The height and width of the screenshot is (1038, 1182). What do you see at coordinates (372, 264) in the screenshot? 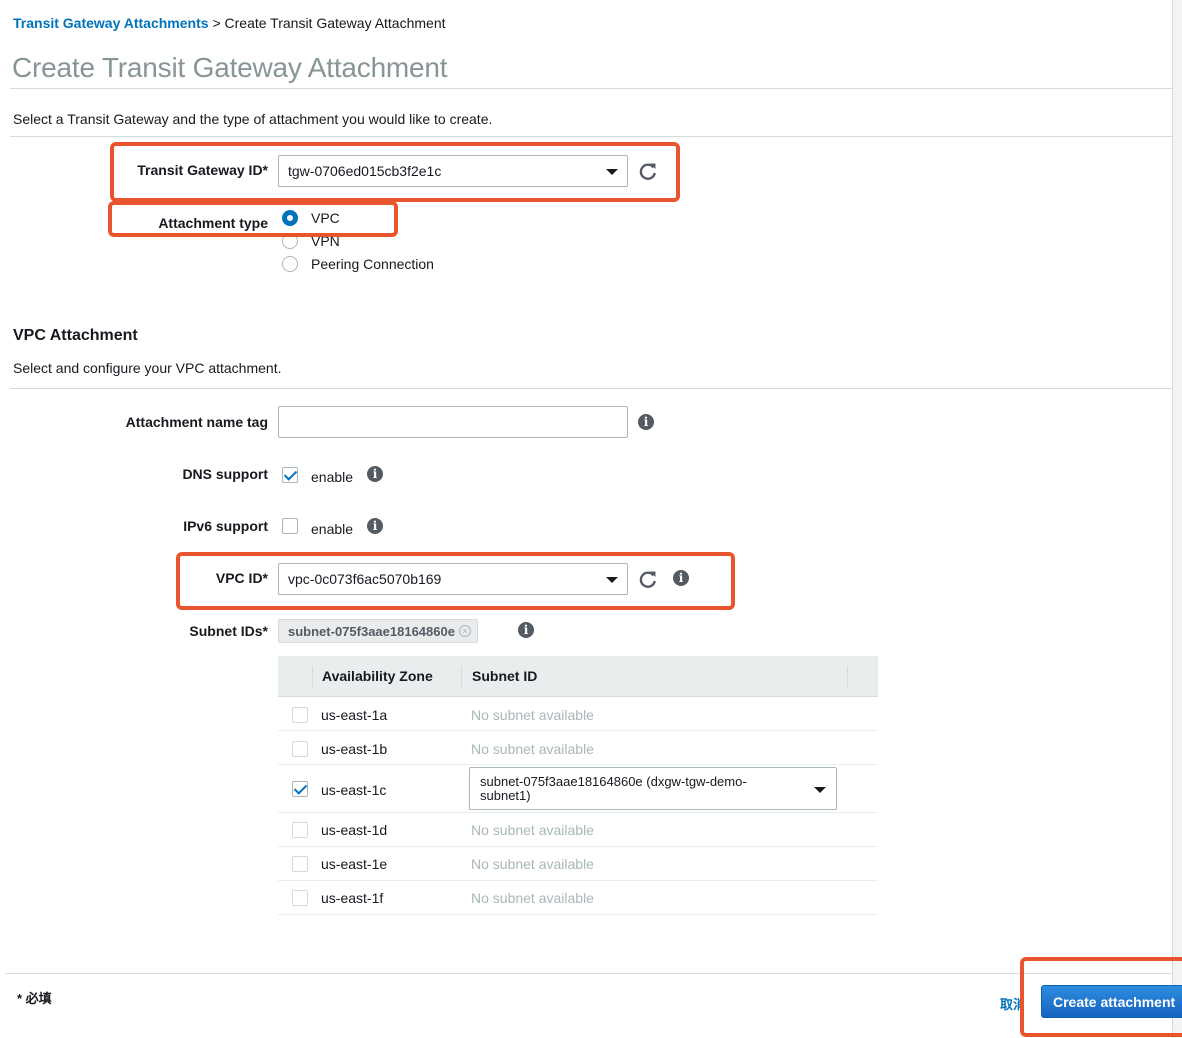
I see `radio-peering-label: Peering Connection` at bounding box center [372, 264].